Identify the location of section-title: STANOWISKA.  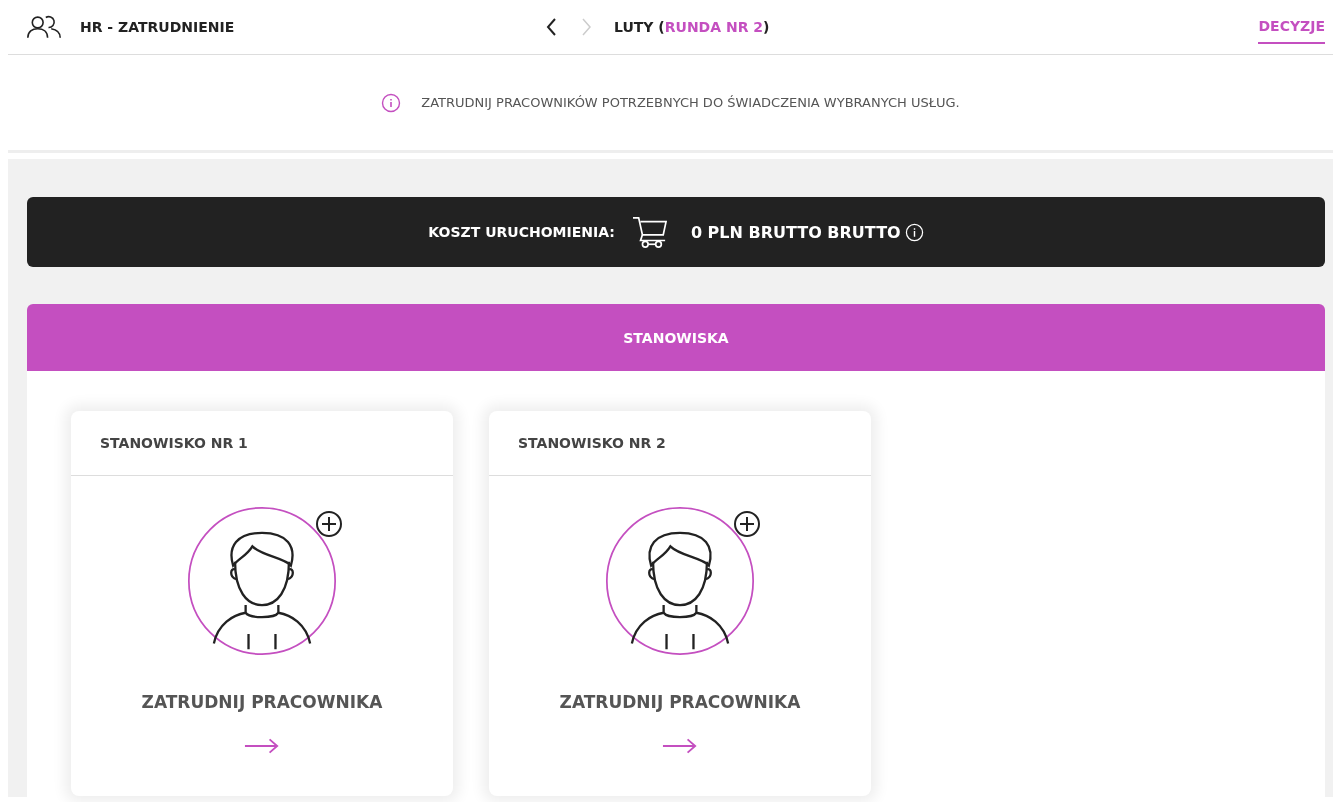
(676, 337).